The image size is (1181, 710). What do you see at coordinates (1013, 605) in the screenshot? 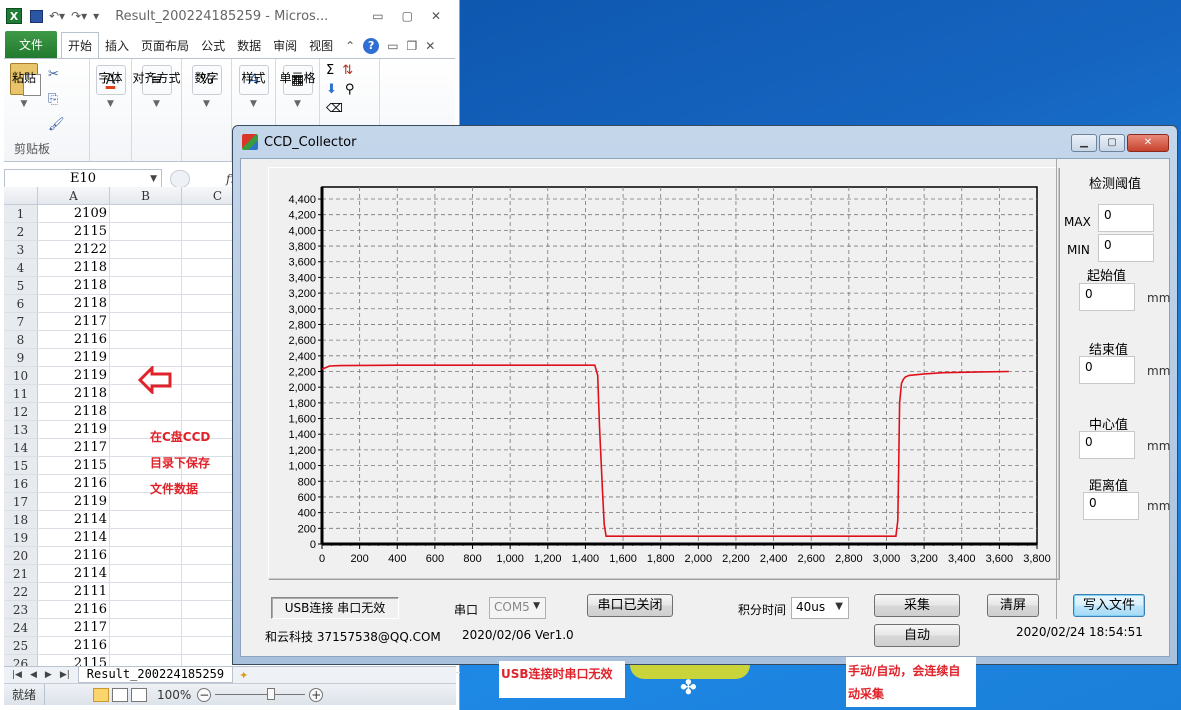
I see `clear-screen-button: 清屏` at bounding box center [1013, 605].